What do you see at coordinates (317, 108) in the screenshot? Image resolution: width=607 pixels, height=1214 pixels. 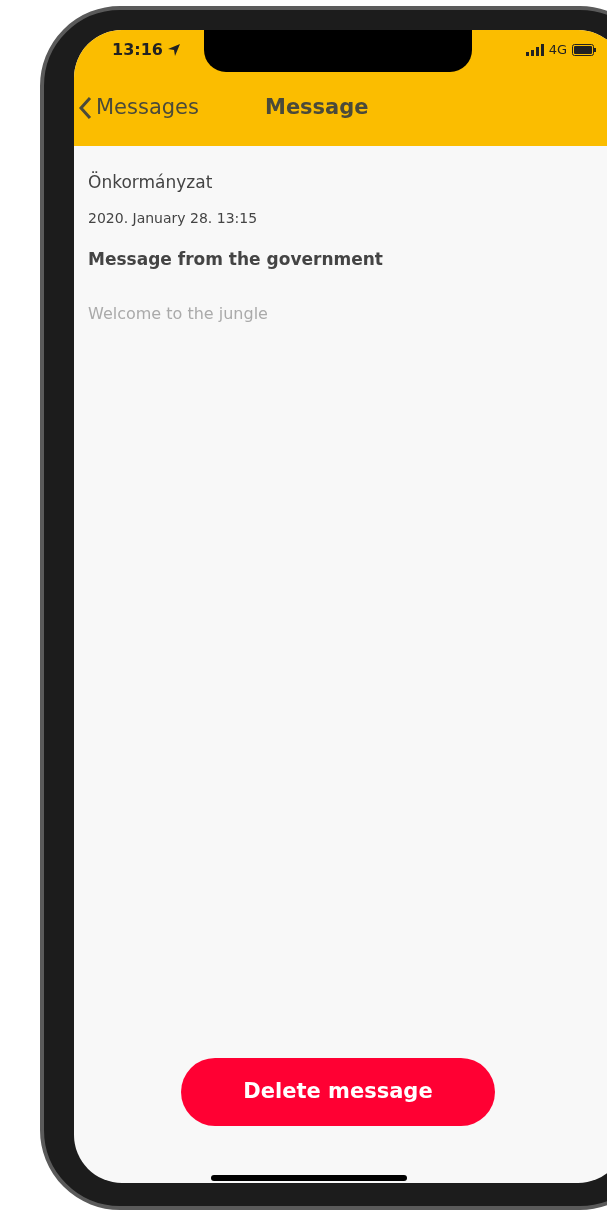 I see `nav-title: Message` at bounding box center [317, 108].